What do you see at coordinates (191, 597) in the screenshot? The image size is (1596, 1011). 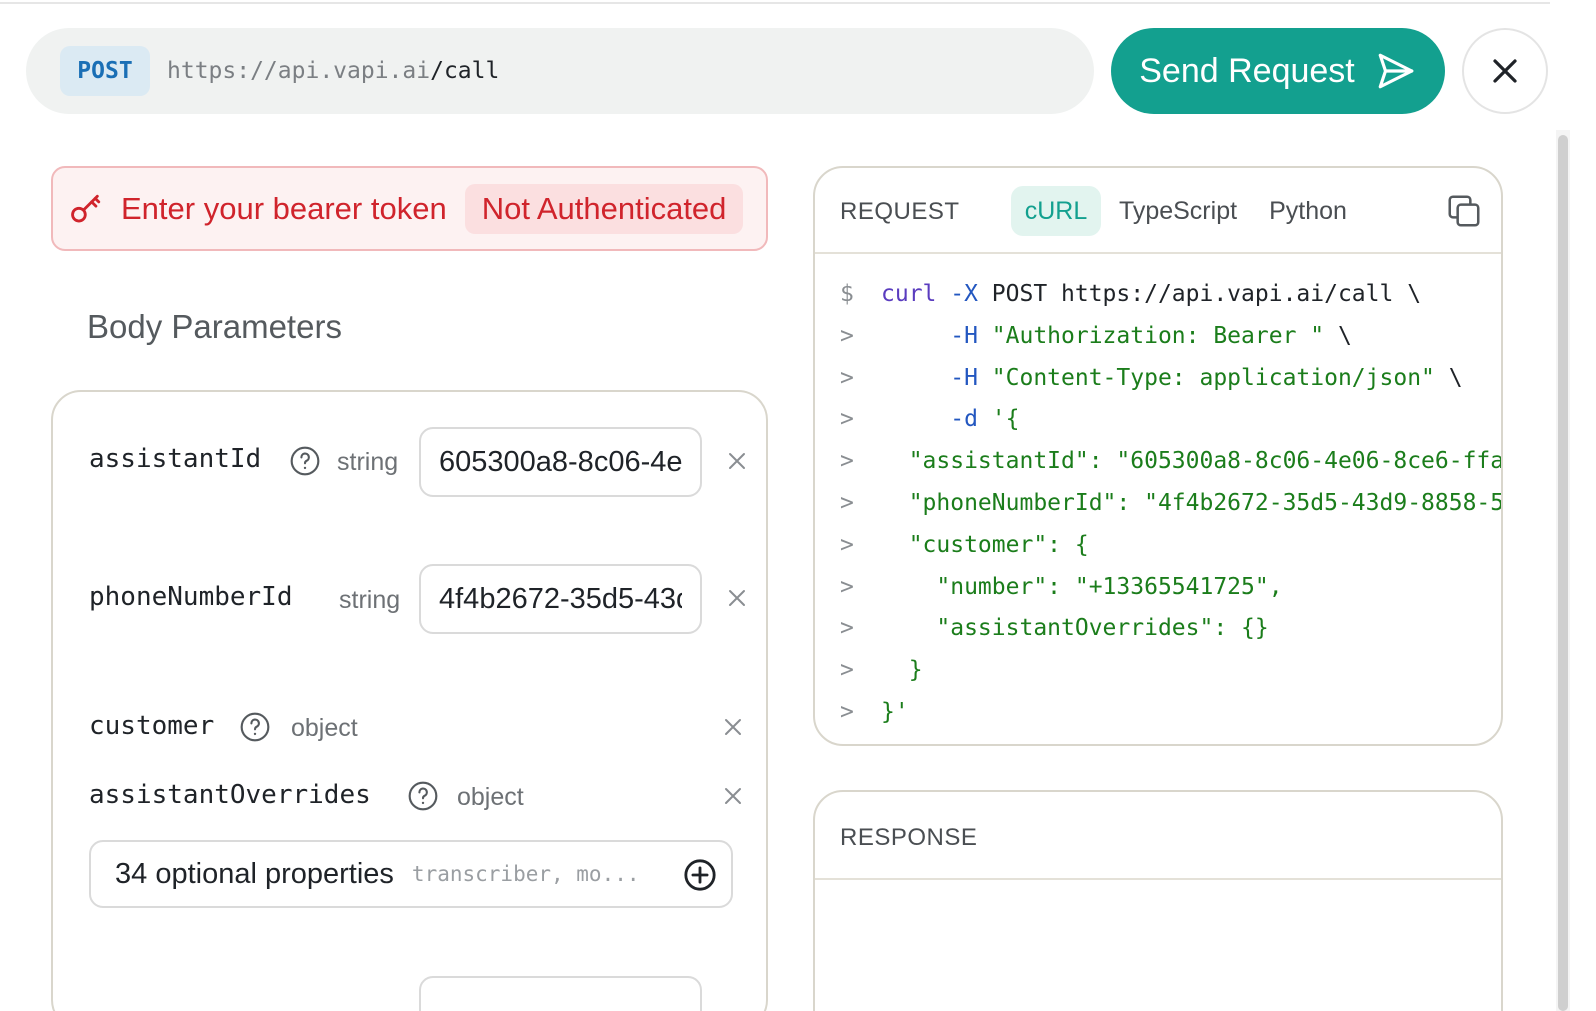 I see `param-name-phonenumberid: phoneNumberId` at bounding box center [191, 597].